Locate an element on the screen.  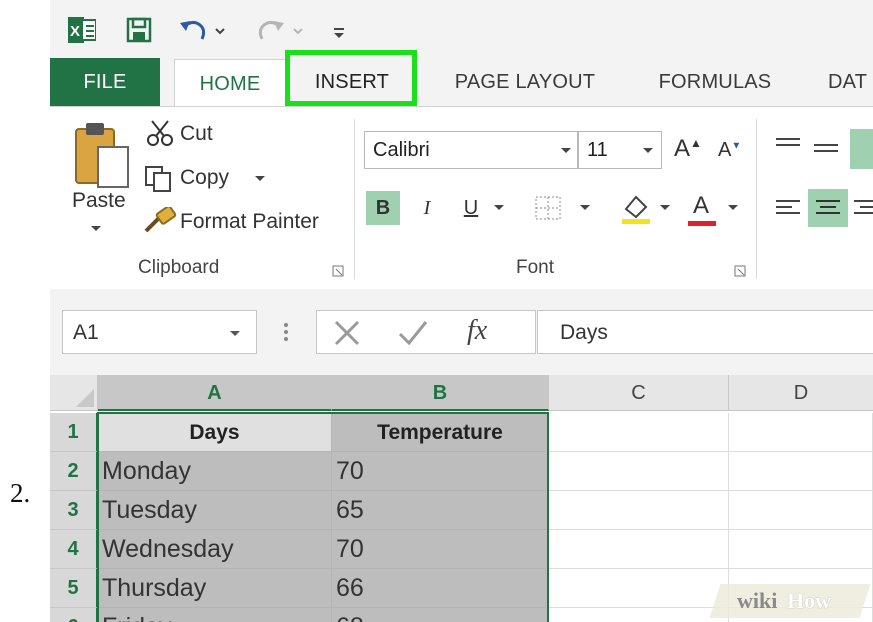
column-header-c: C is located at coordinates (639, 393).